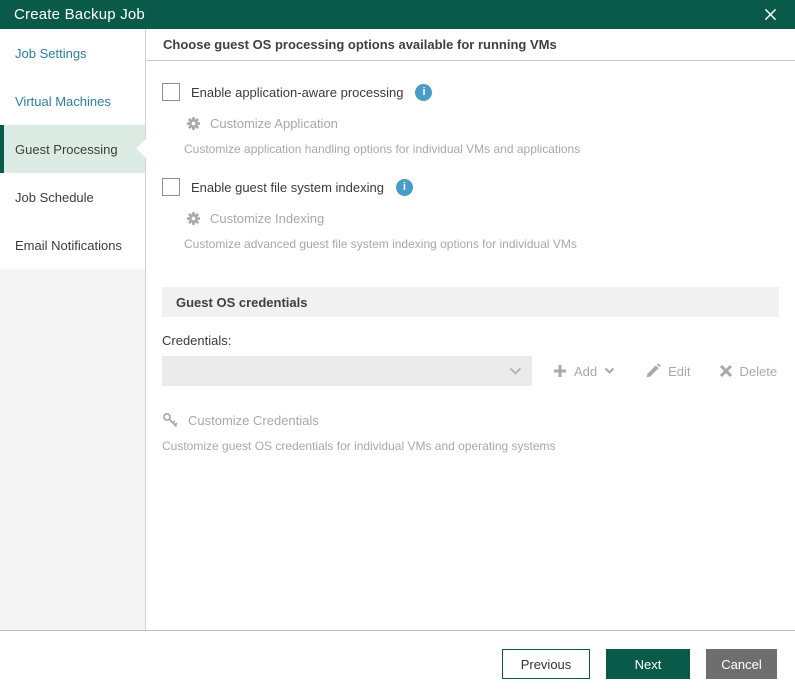  What do you see at coordinates (482, 123) in the screenshot?
I see `customize-application-button: Customize Application` at bounding box center [482, 123].